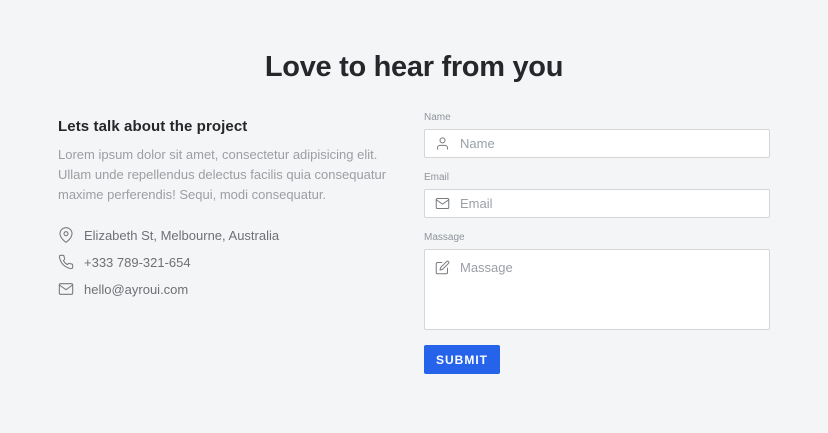 The width and height of the screenshot is (828, 433). I want to click on user-icon, so click(442, 143).